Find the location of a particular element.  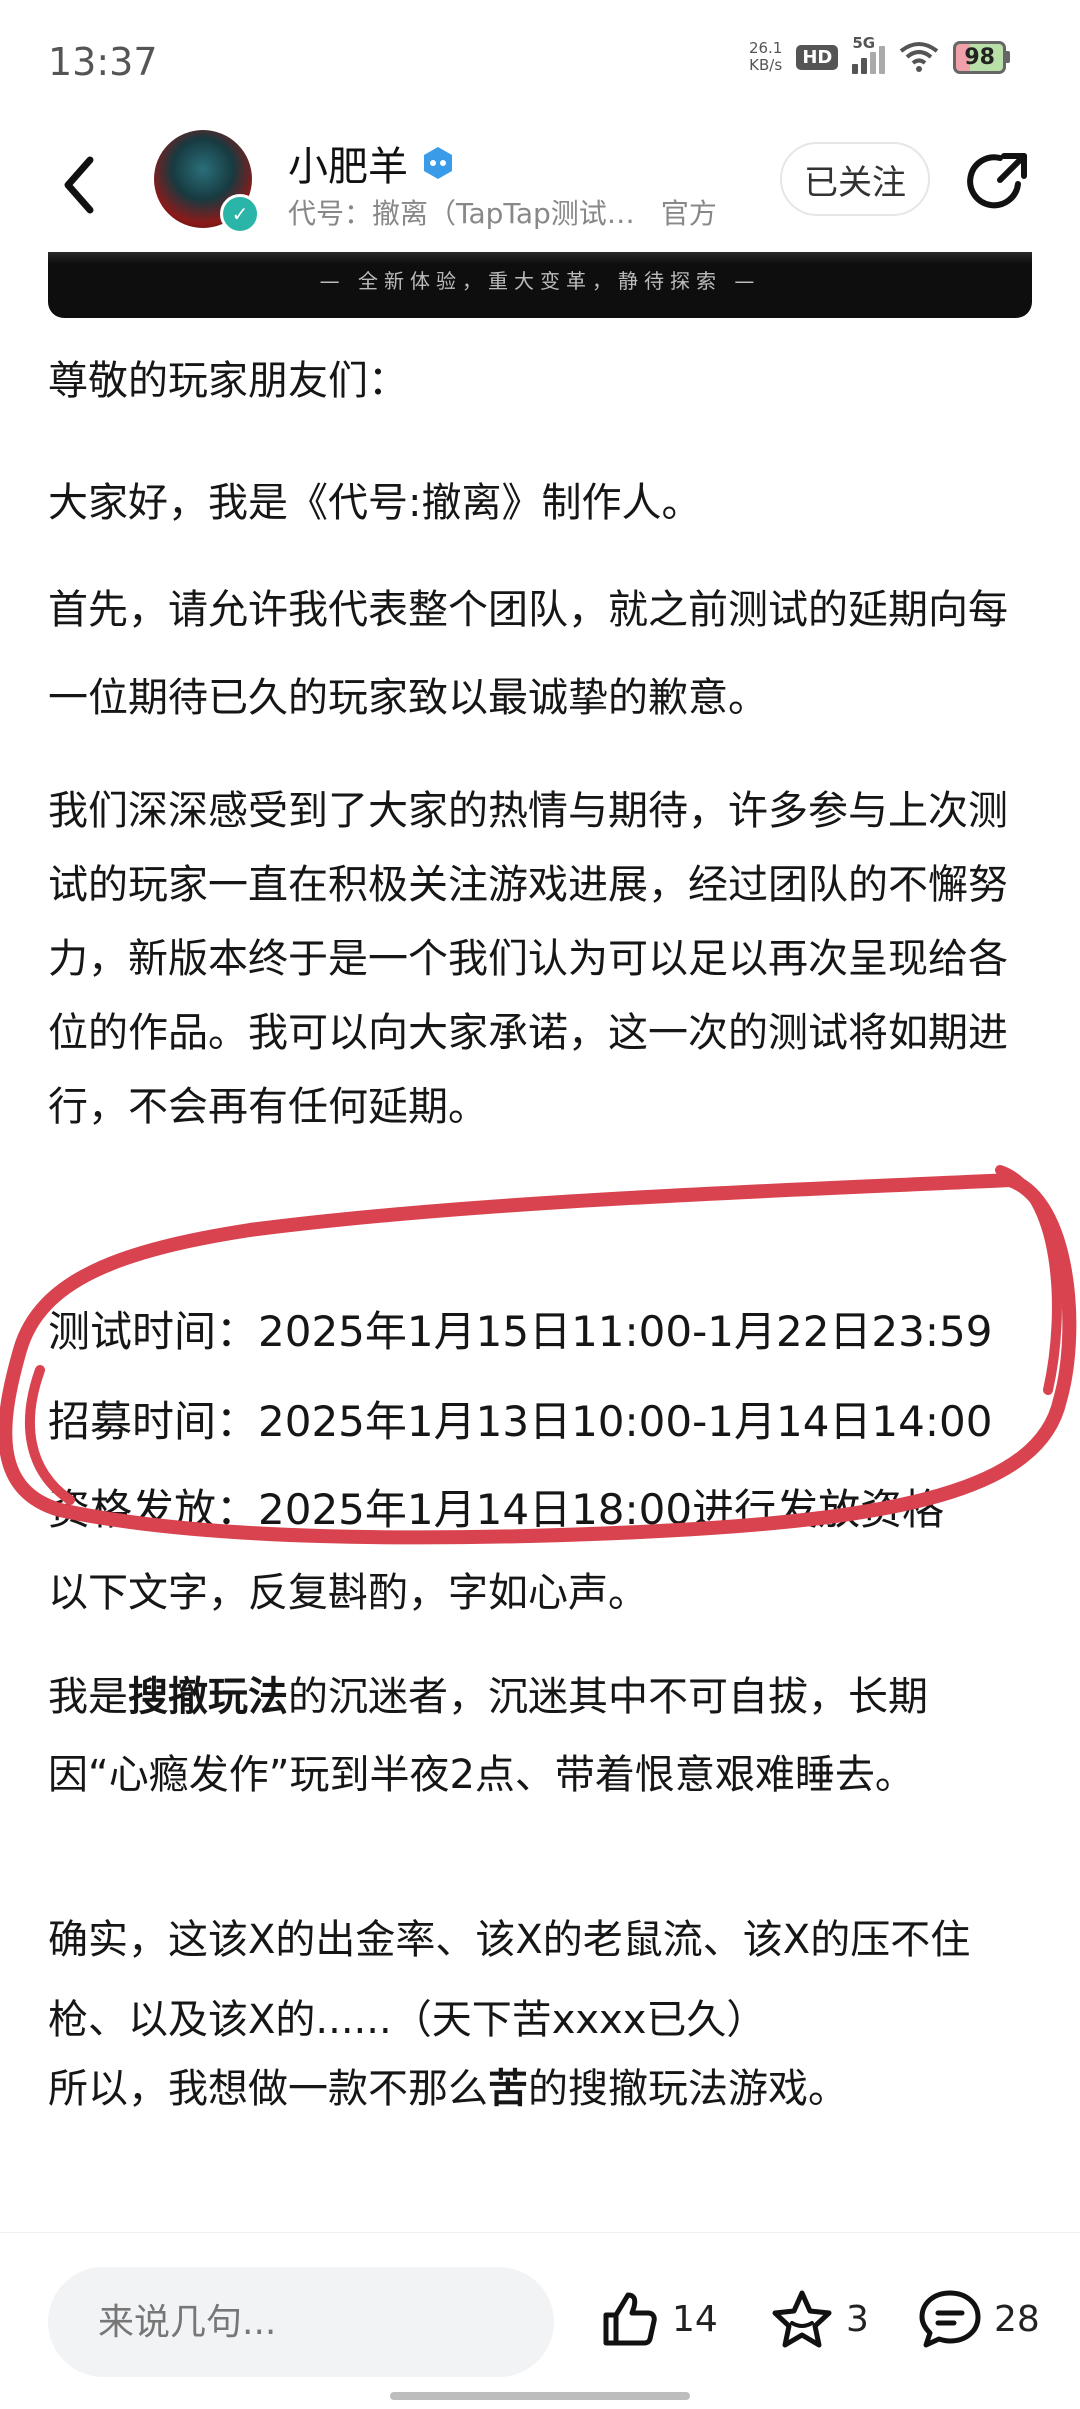

bold-gameplay: 搜撤玩法 is located at coordinates (208, 1697).